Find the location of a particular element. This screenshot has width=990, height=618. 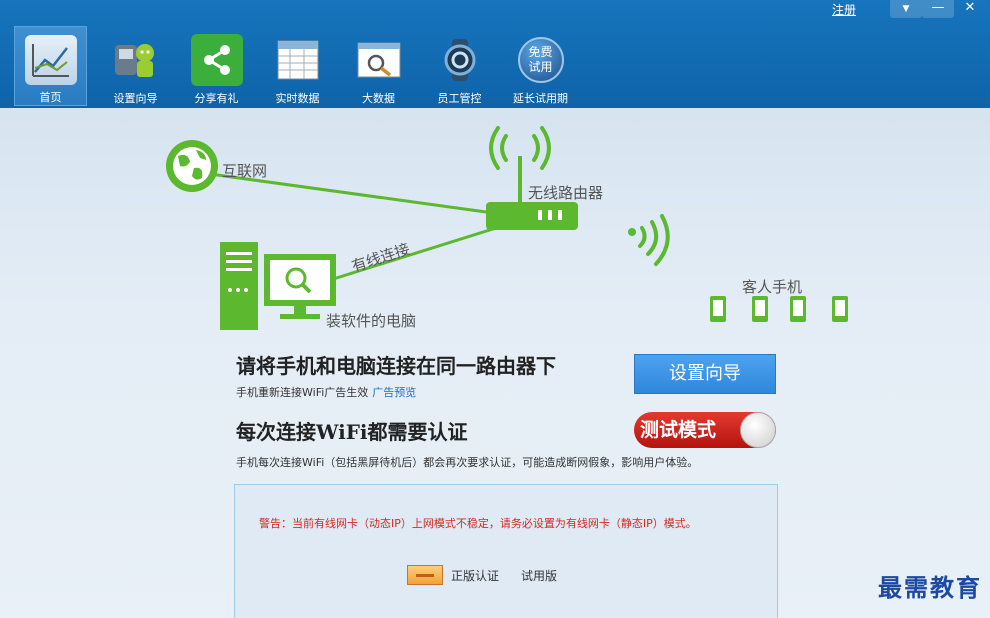

free-trial-icon: 免费 试用 is located at coordinates (541, 60).